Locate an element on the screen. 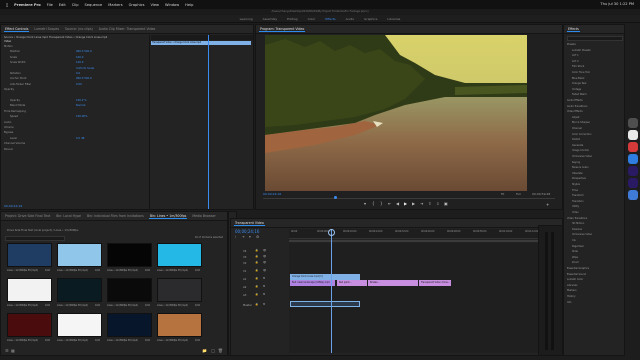 The height and width of the screenshot is (360, 640). menu-edit: Edit is located at coordinates (62, 5).